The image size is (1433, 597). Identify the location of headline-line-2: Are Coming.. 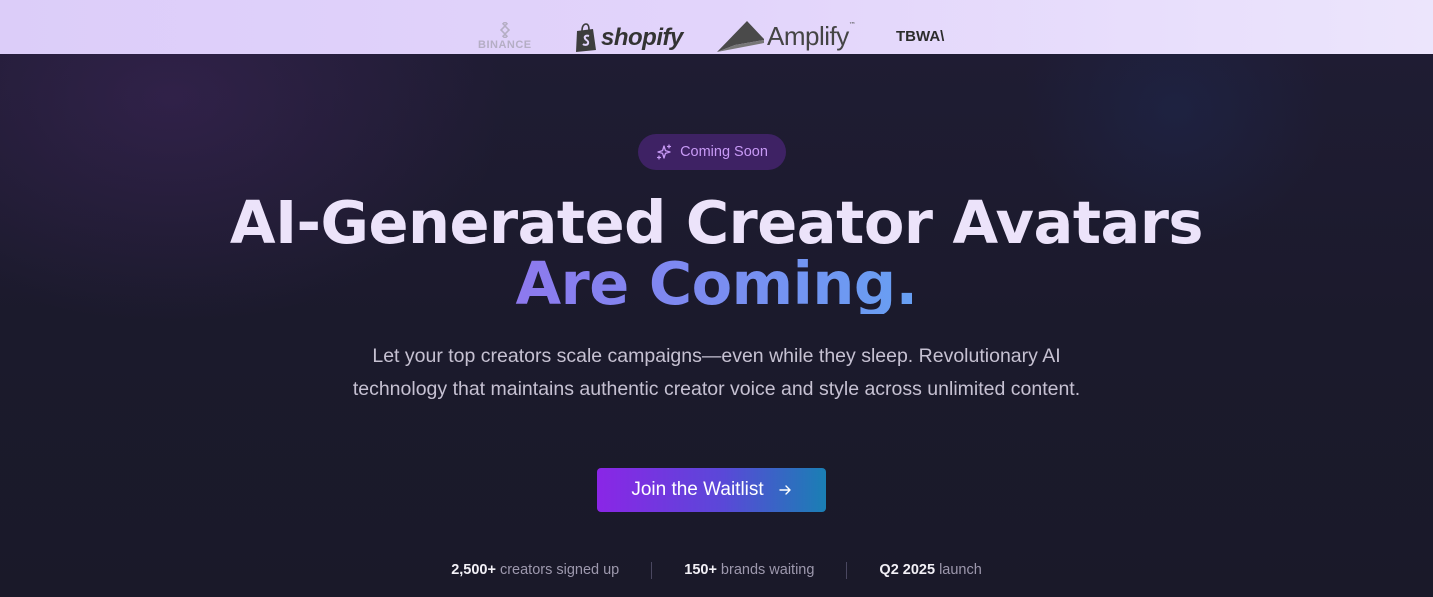
(716, 283).